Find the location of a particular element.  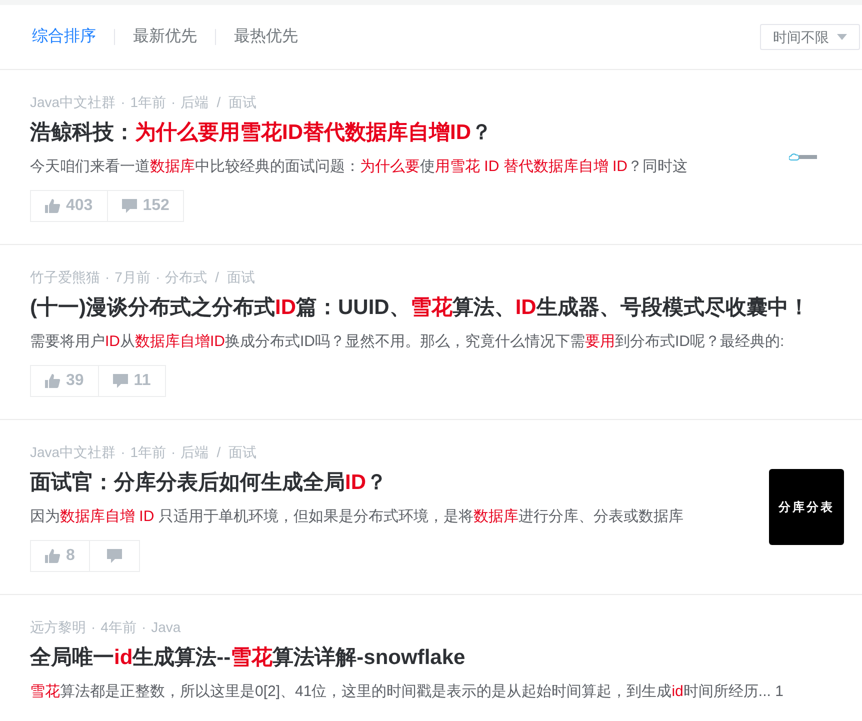

like-button: 403 is located at coordinates (69, 206).